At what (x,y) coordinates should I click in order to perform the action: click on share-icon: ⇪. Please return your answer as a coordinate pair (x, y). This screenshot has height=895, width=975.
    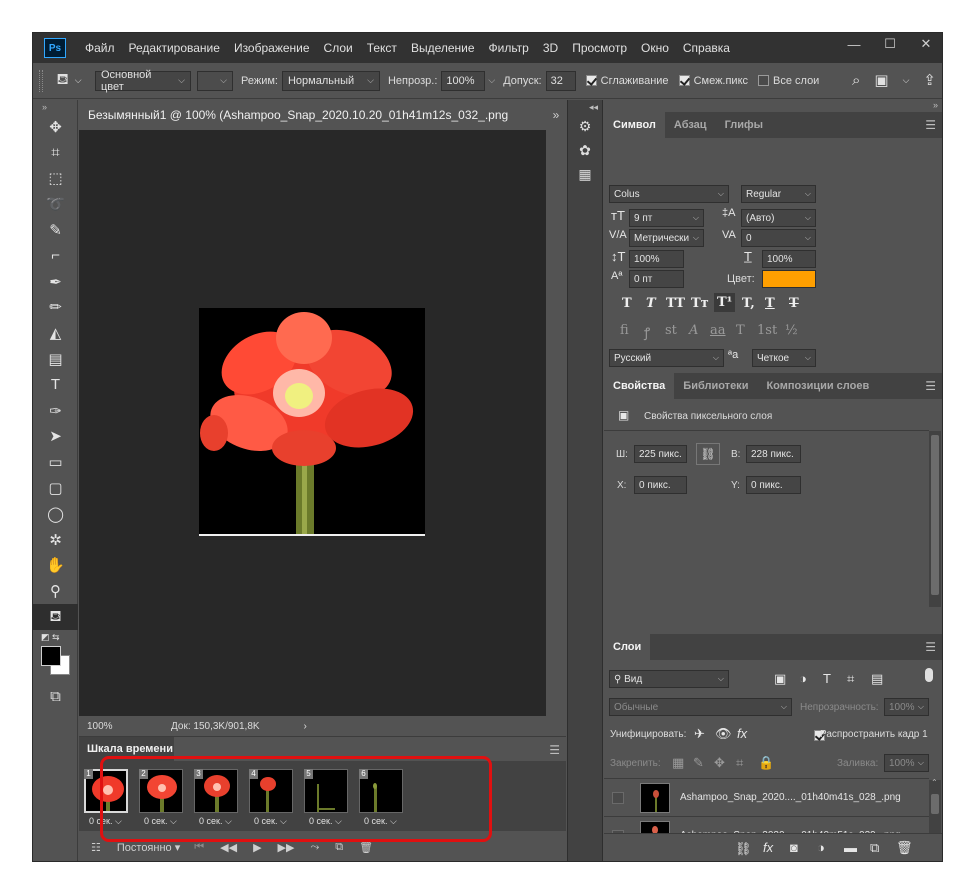
    Looking at the image, I should click on (929, 80).